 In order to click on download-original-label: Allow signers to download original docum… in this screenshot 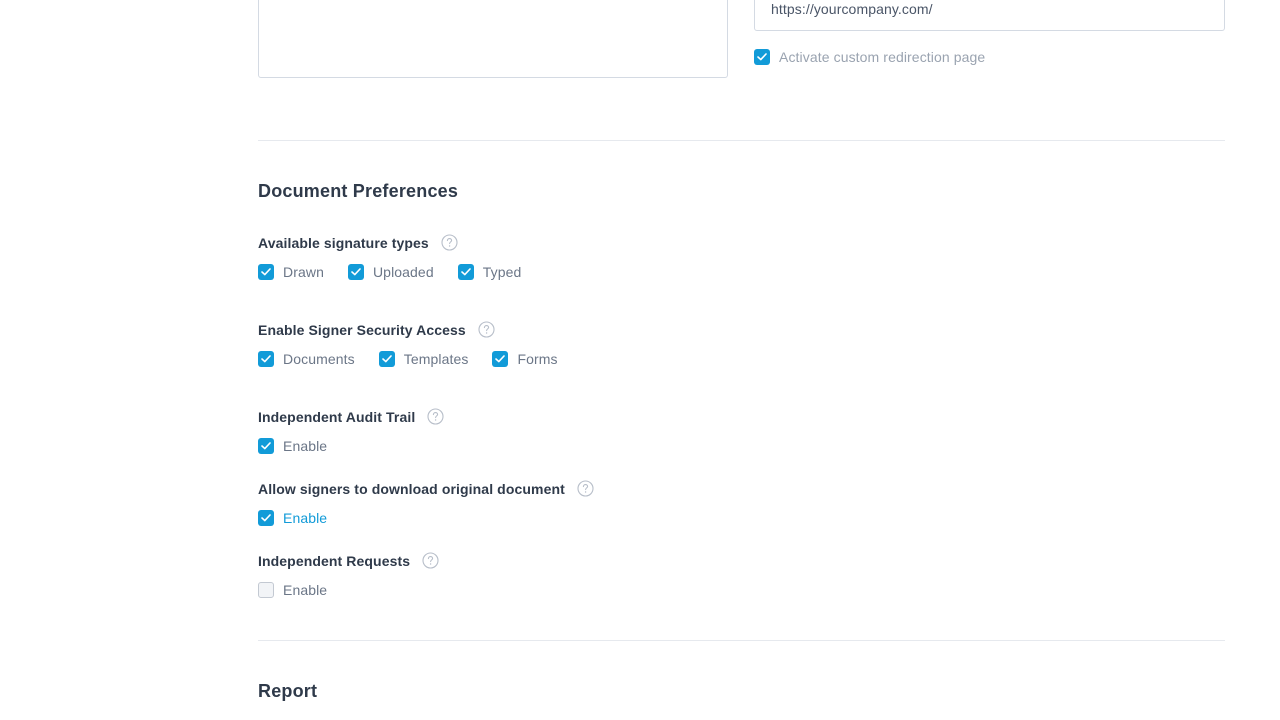, I will do `click(426, 488)`.